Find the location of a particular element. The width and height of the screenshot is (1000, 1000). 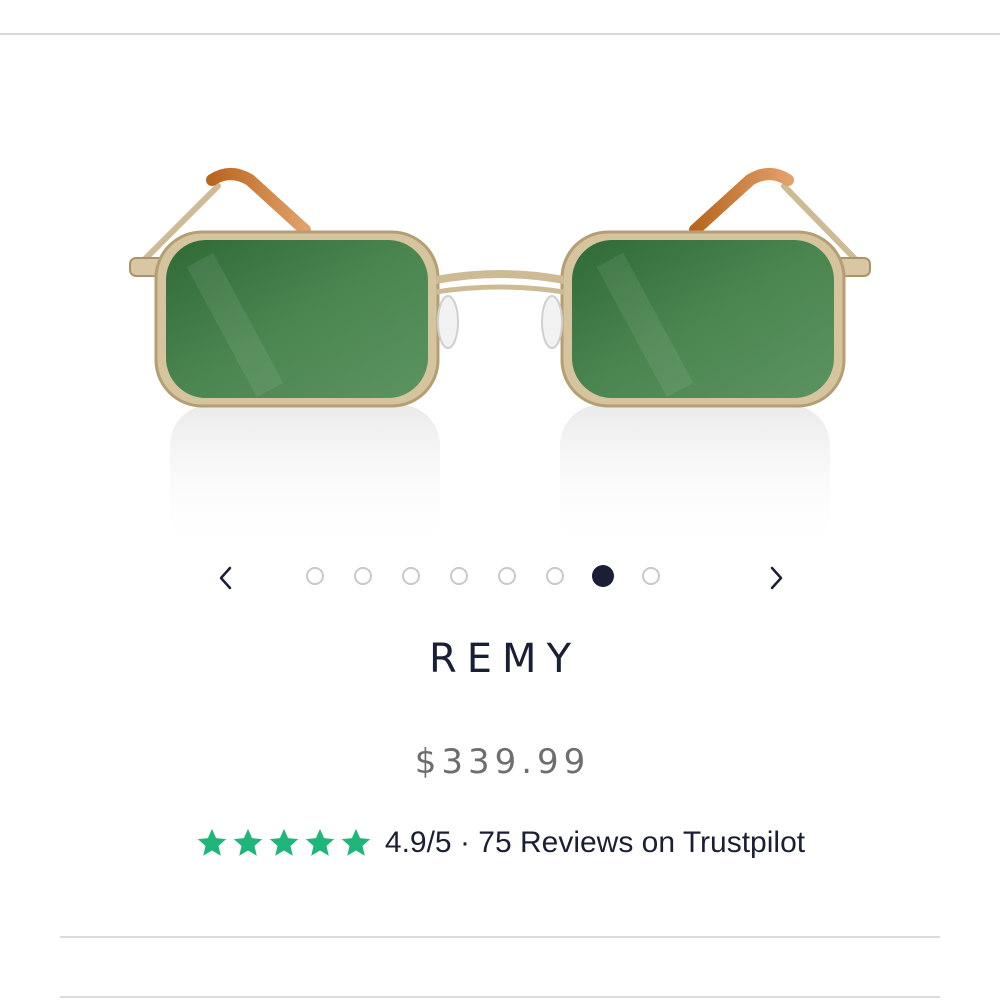

carousel-dots is located at coordinates (483, 577).